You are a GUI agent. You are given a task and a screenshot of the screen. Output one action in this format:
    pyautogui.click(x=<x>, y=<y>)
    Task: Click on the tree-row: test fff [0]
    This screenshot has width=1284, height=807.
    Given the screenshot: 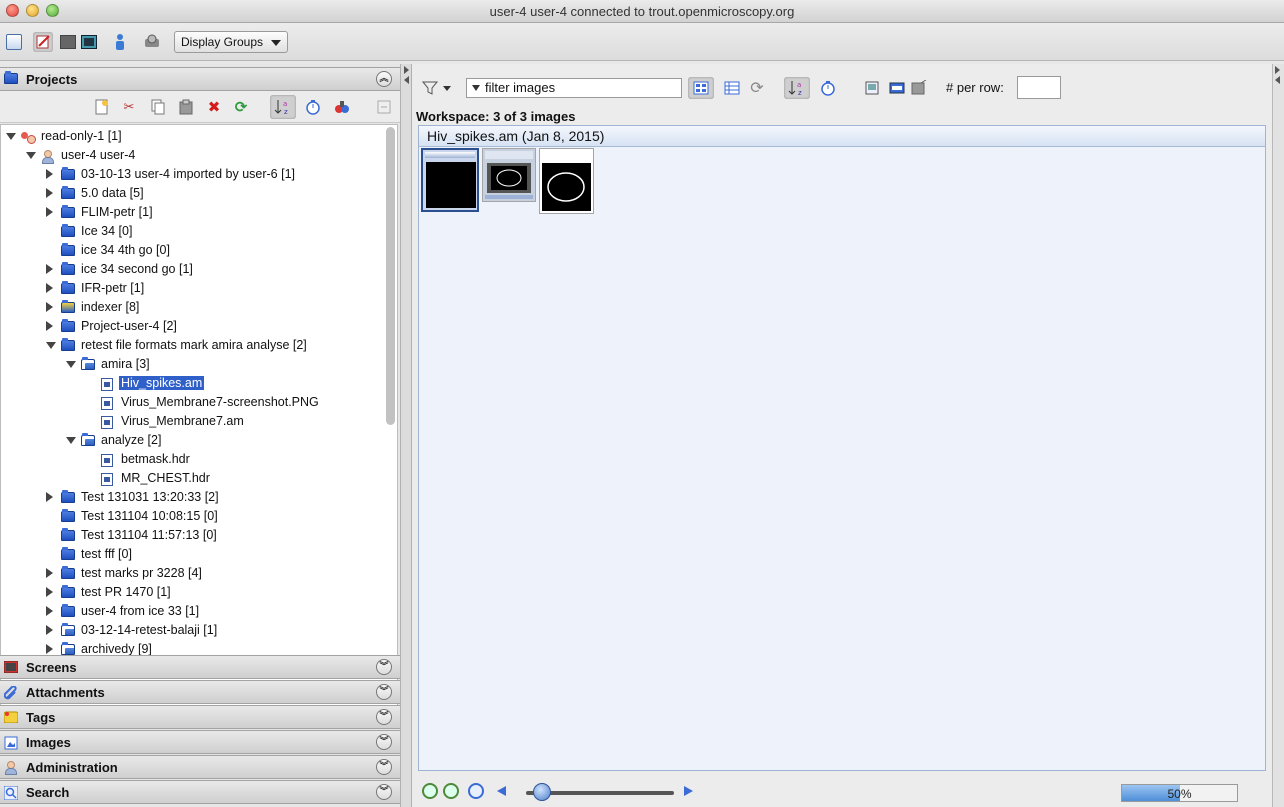 What is the action you would take?
    pyautogui.click(x=191, y=554)
    